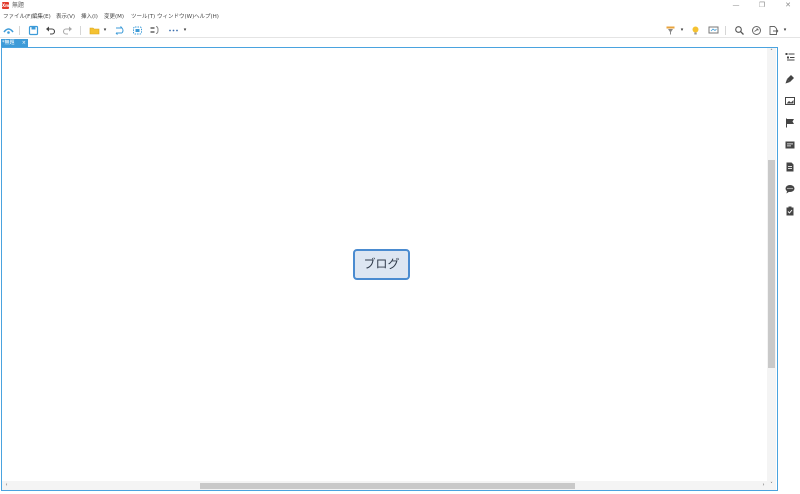  What do you see at coordinates (762, 5) in the screenshot?
I see `restore-button: ❐` at bounding box center [762, 5].